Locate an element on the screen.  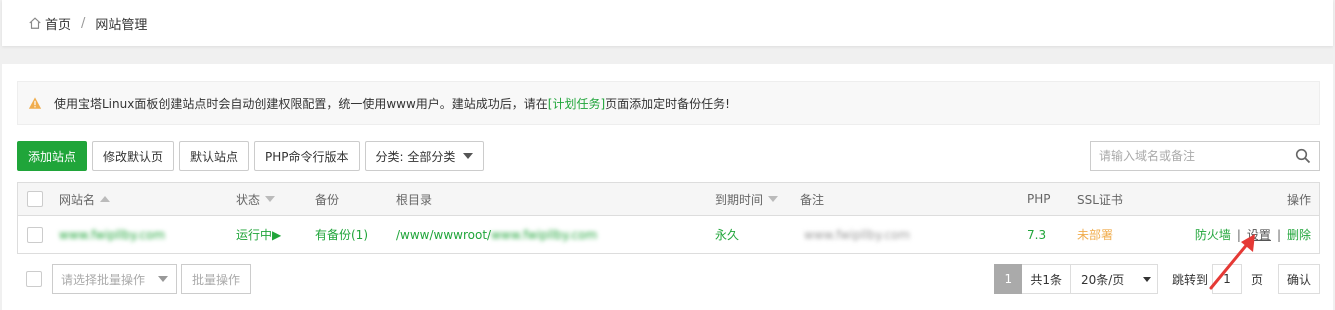
column-header-expire: 到期时间 is located at coordinates (747, 199).